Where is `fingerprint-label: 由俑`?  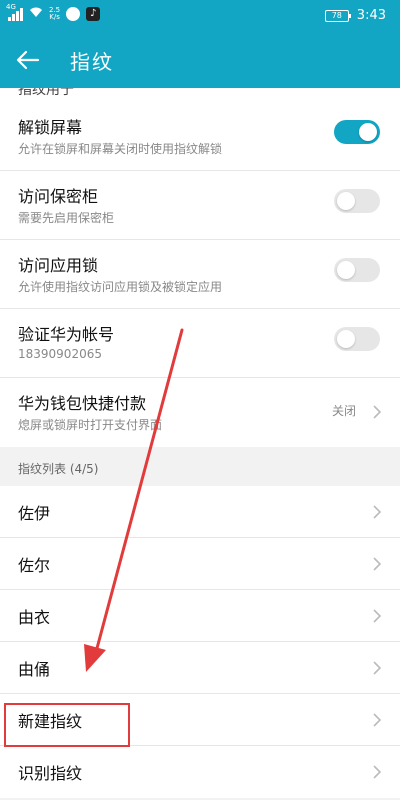
fingerprint-label: 由俑 is located at coordinates (34, 669).